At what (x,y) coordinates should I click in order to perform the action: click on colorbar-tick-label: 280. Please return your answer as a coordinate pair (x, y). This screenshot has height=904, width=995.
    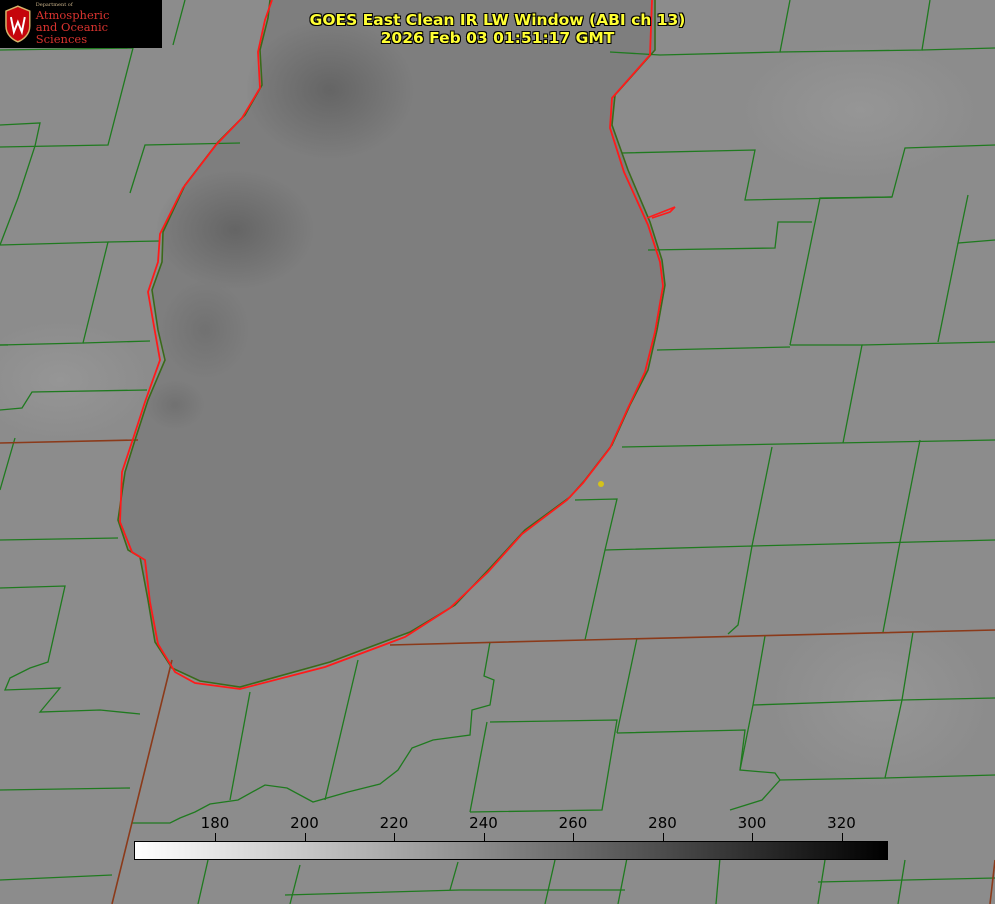
    Looking at the image, I should click on (662, 823).